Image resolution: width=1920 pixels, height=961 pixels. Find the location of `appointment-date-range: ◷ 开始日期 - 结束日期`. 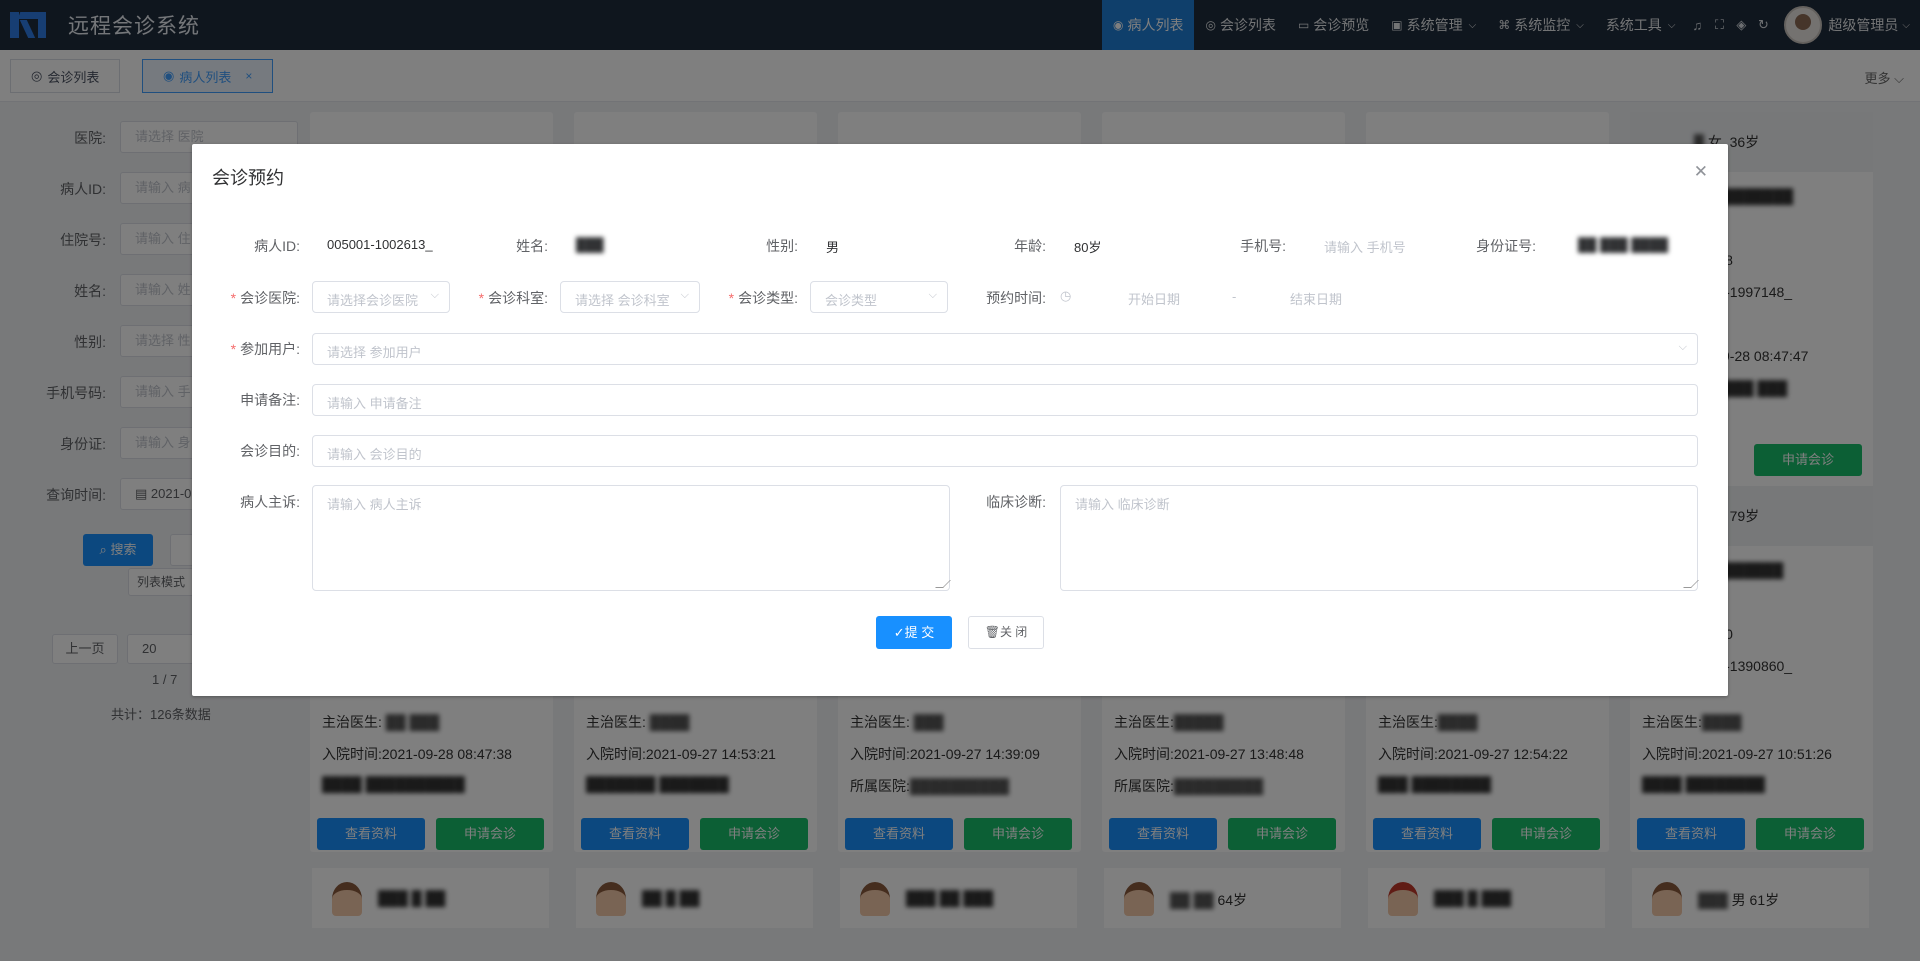

appointment-date-range: ◷ 开始日期 - 结束日期 is located at coordinates (1204, 297).